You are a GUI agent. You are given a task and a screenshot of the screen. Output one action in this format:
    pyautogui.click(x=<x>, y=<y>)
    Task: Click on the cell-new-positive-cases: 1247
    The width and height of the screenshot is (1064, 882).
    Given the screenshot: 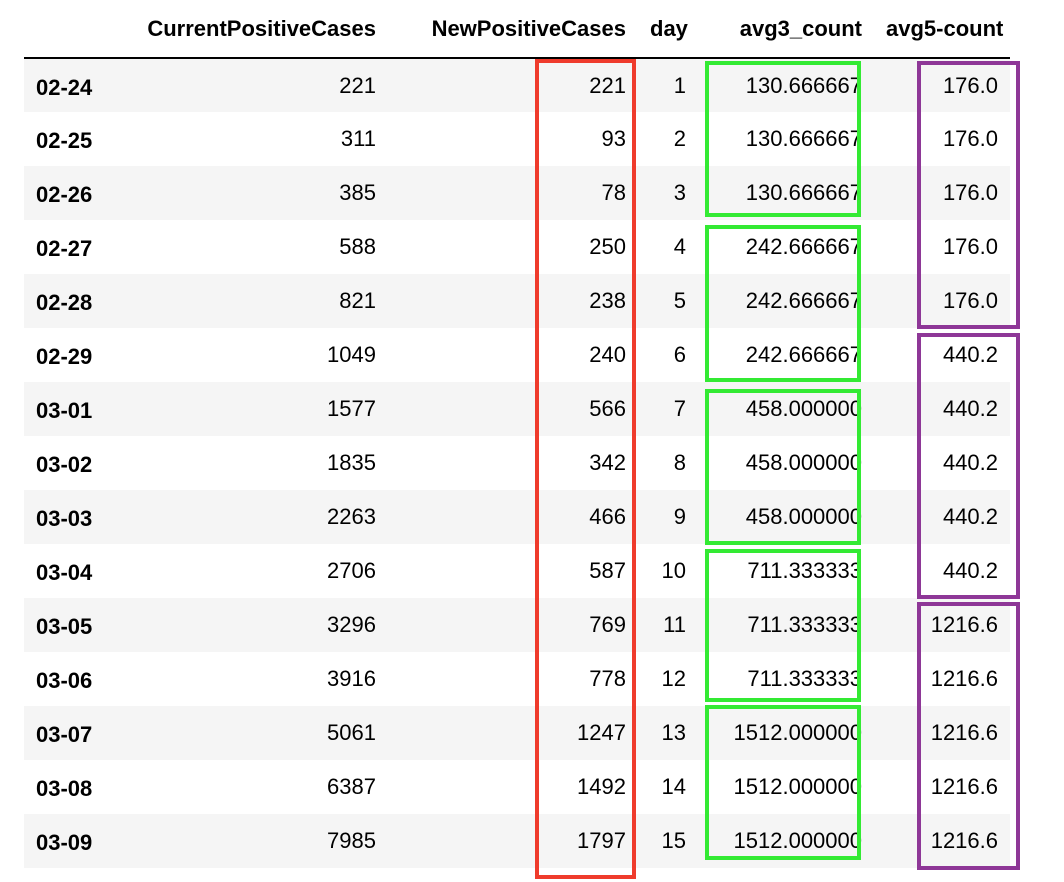 What is the action you would take?
    pyautogui.click(x=601, y=732)
    